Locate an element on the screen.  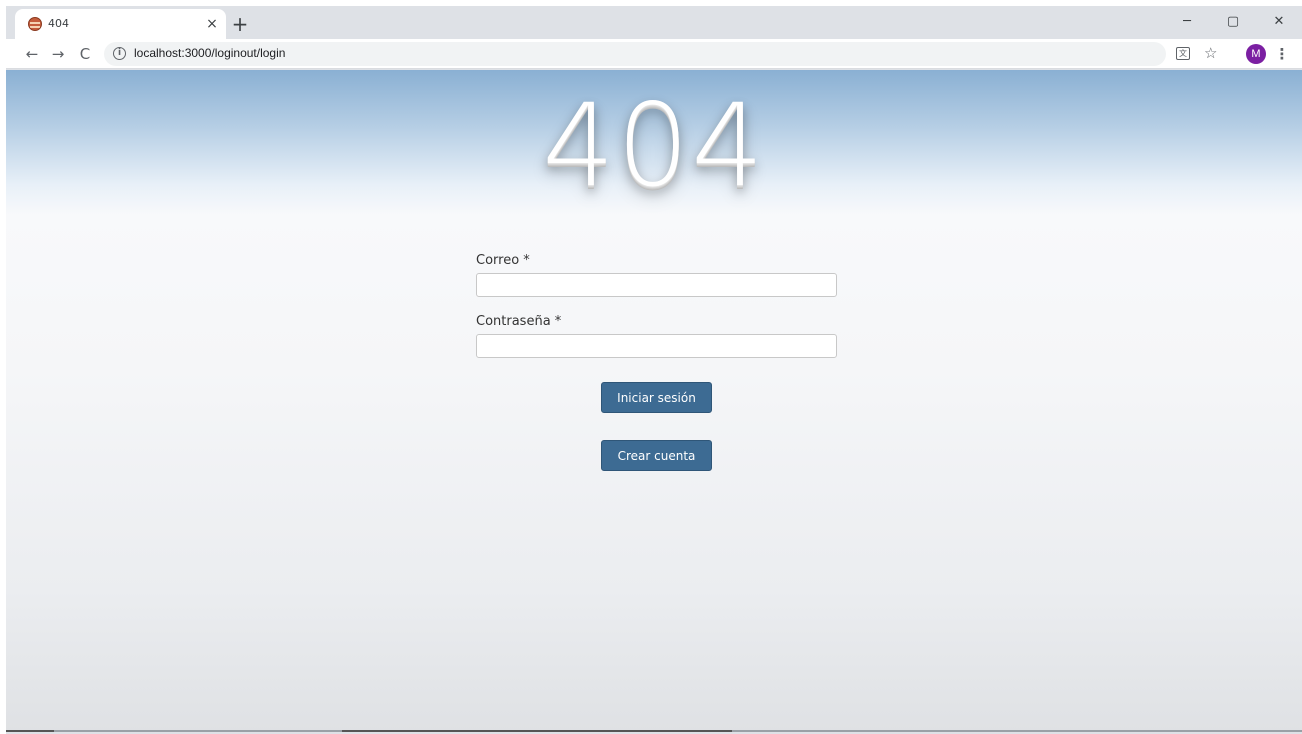
window-controls: ─ ▢ ✕ is located at coordinates (1233, 21).